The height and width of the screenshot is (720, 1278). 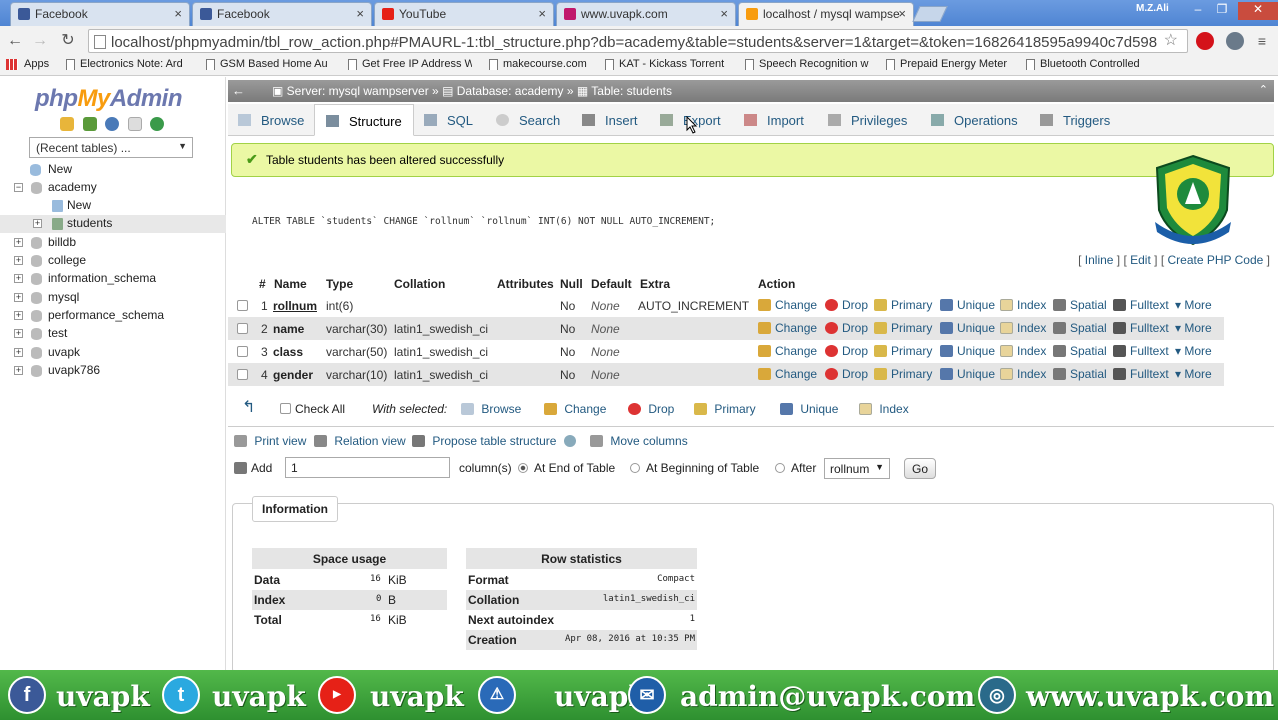 I want to click on bookmark-star-icon: ☆, so click(x=1171, y=40).